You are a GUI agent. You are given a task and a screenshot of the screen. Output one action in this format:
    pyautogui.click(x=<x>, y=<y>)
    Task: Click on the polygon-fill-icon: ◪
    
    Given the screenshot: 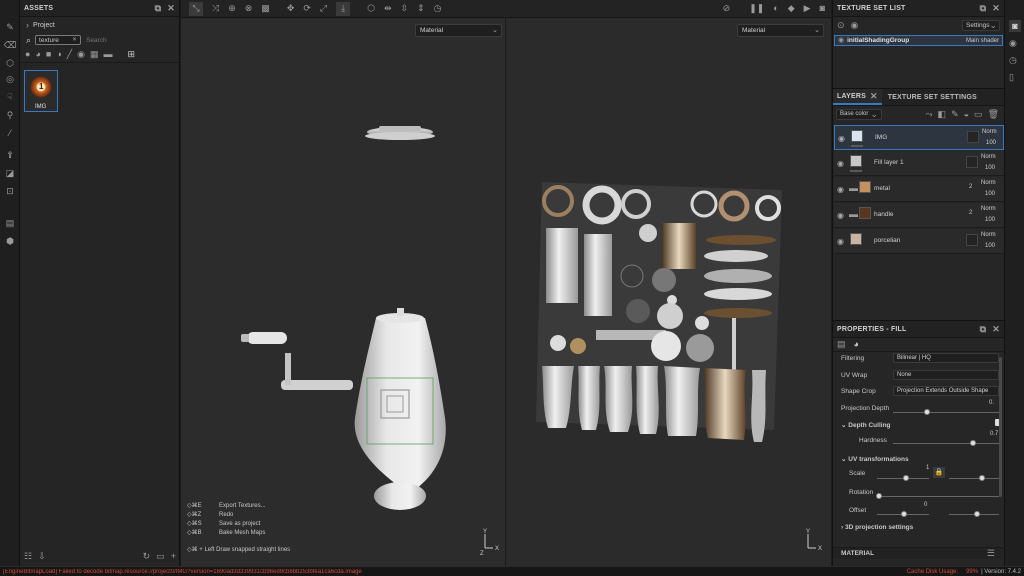 What is the action you would take?
    pyautogui.click(x=10, y=173)
    